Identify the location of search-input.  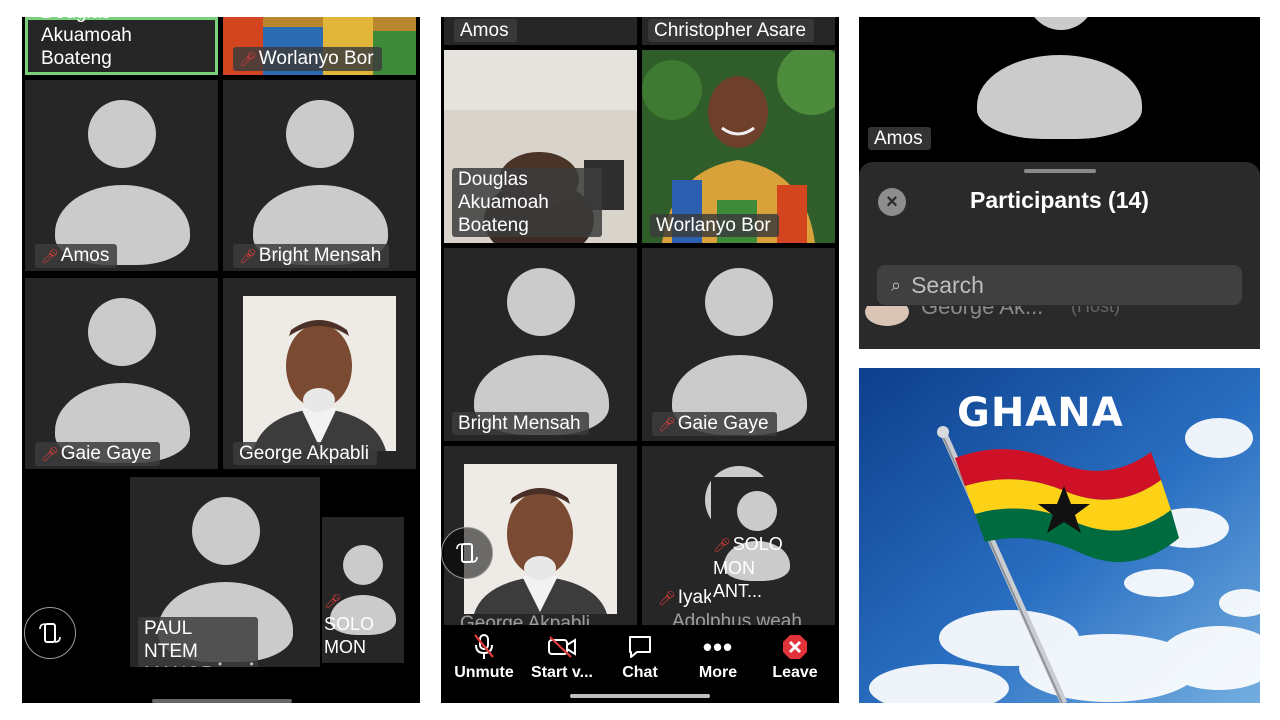
(1051, 285).